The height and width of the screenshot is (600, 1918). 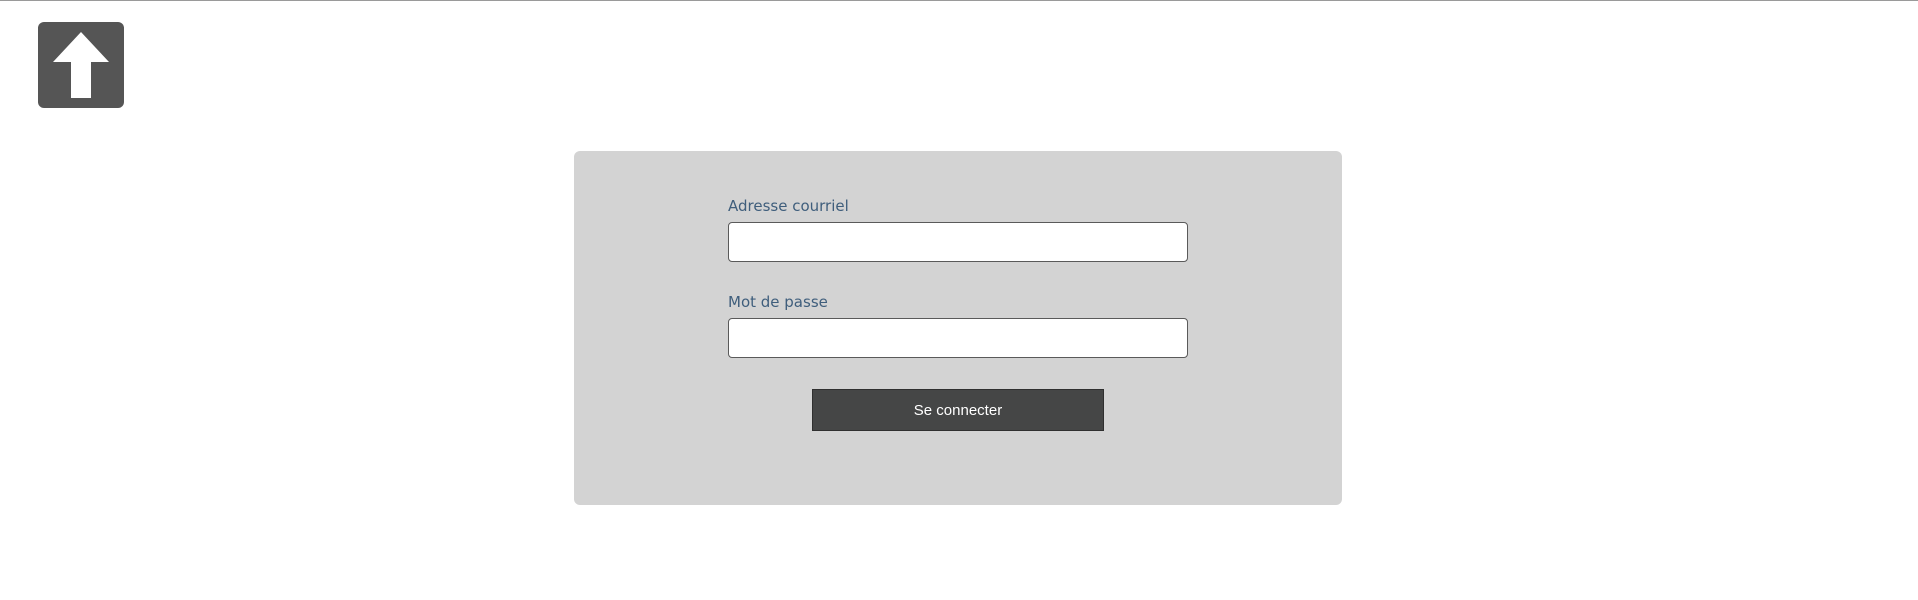 I want to click on login-button: Se connecter, so click(x=958, y=410).